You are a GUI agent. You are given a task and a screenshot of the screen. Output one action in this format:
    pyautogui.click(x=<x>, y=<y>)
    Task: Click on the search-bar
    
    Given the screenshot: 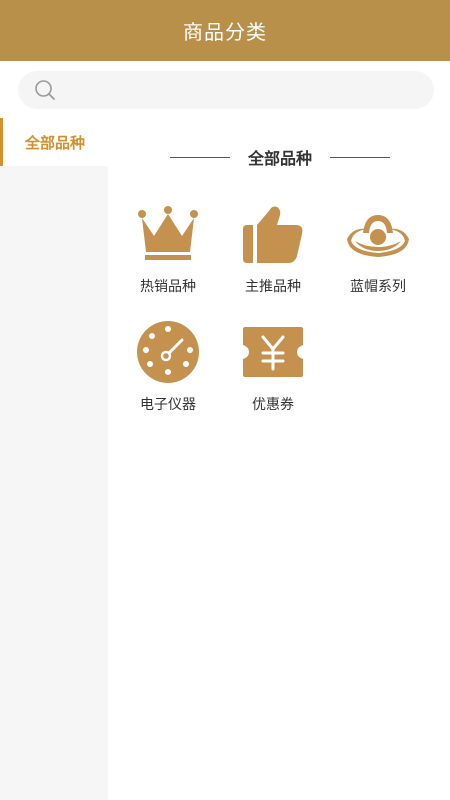 What is the action you would take?
    pyautogui.click(x=226, y=90)
    